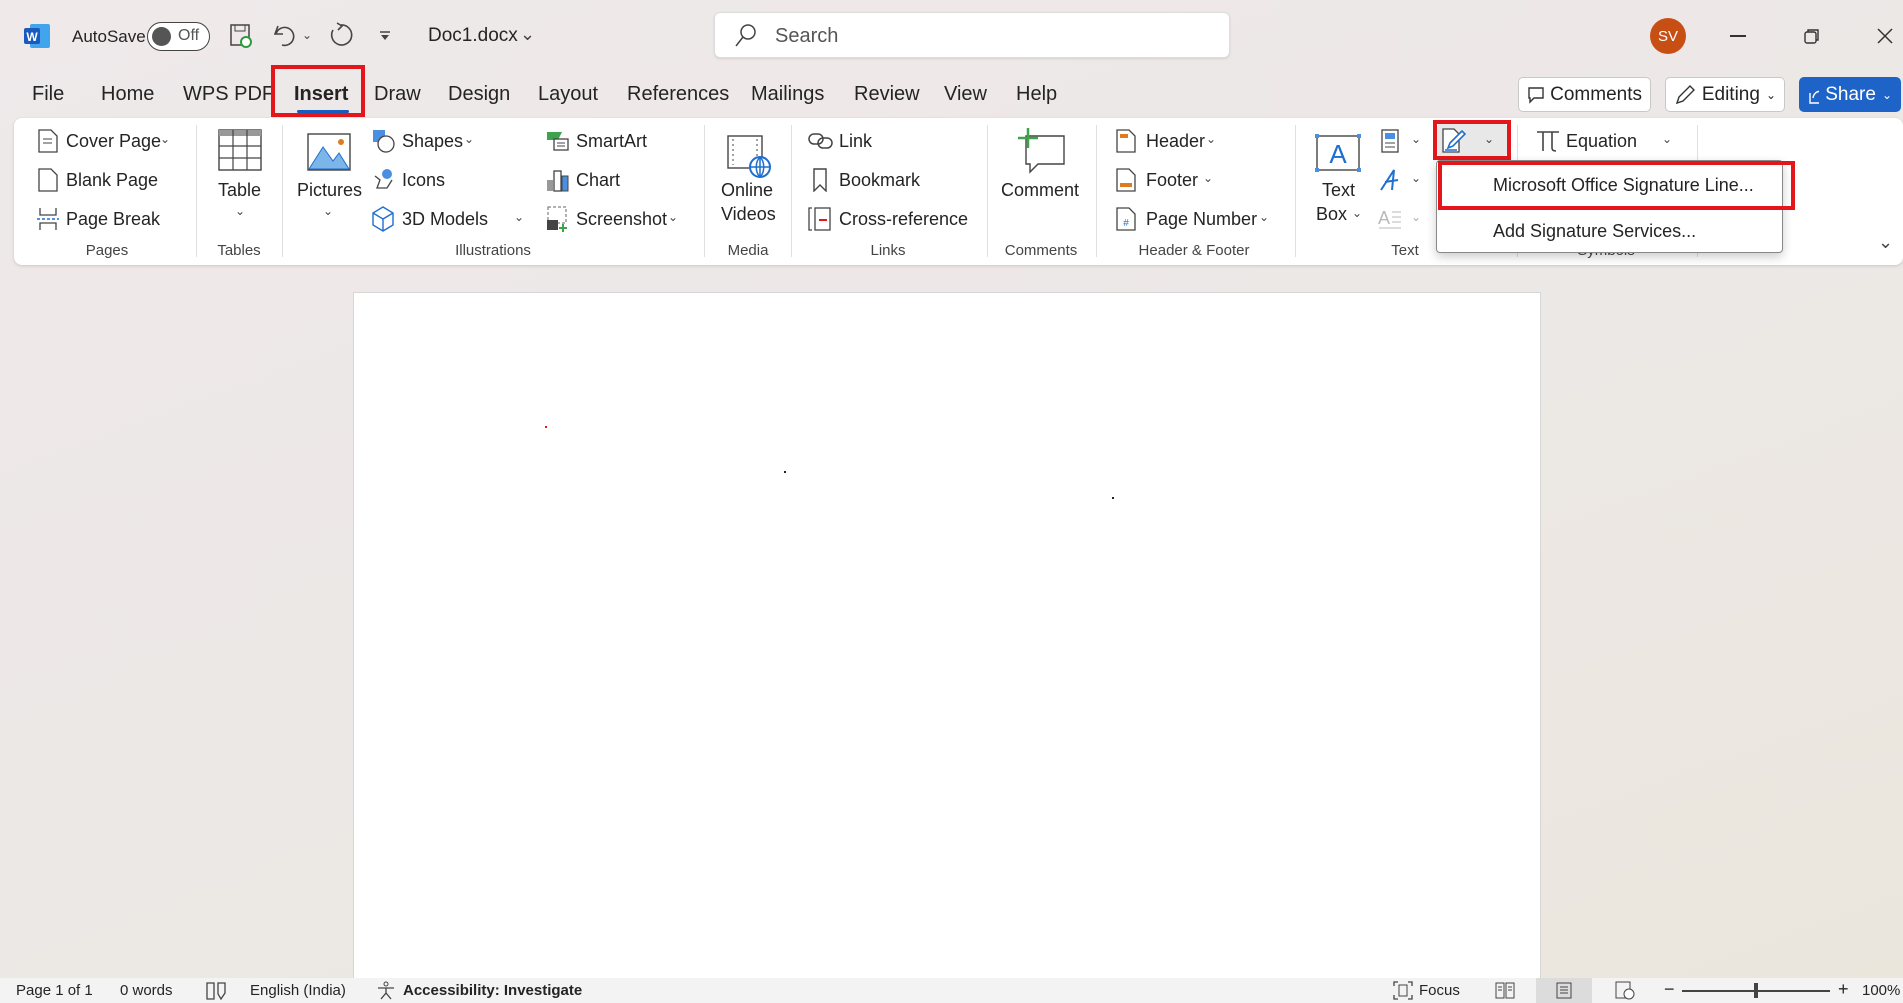  I want to click on language: English (India), so click(298, 990).